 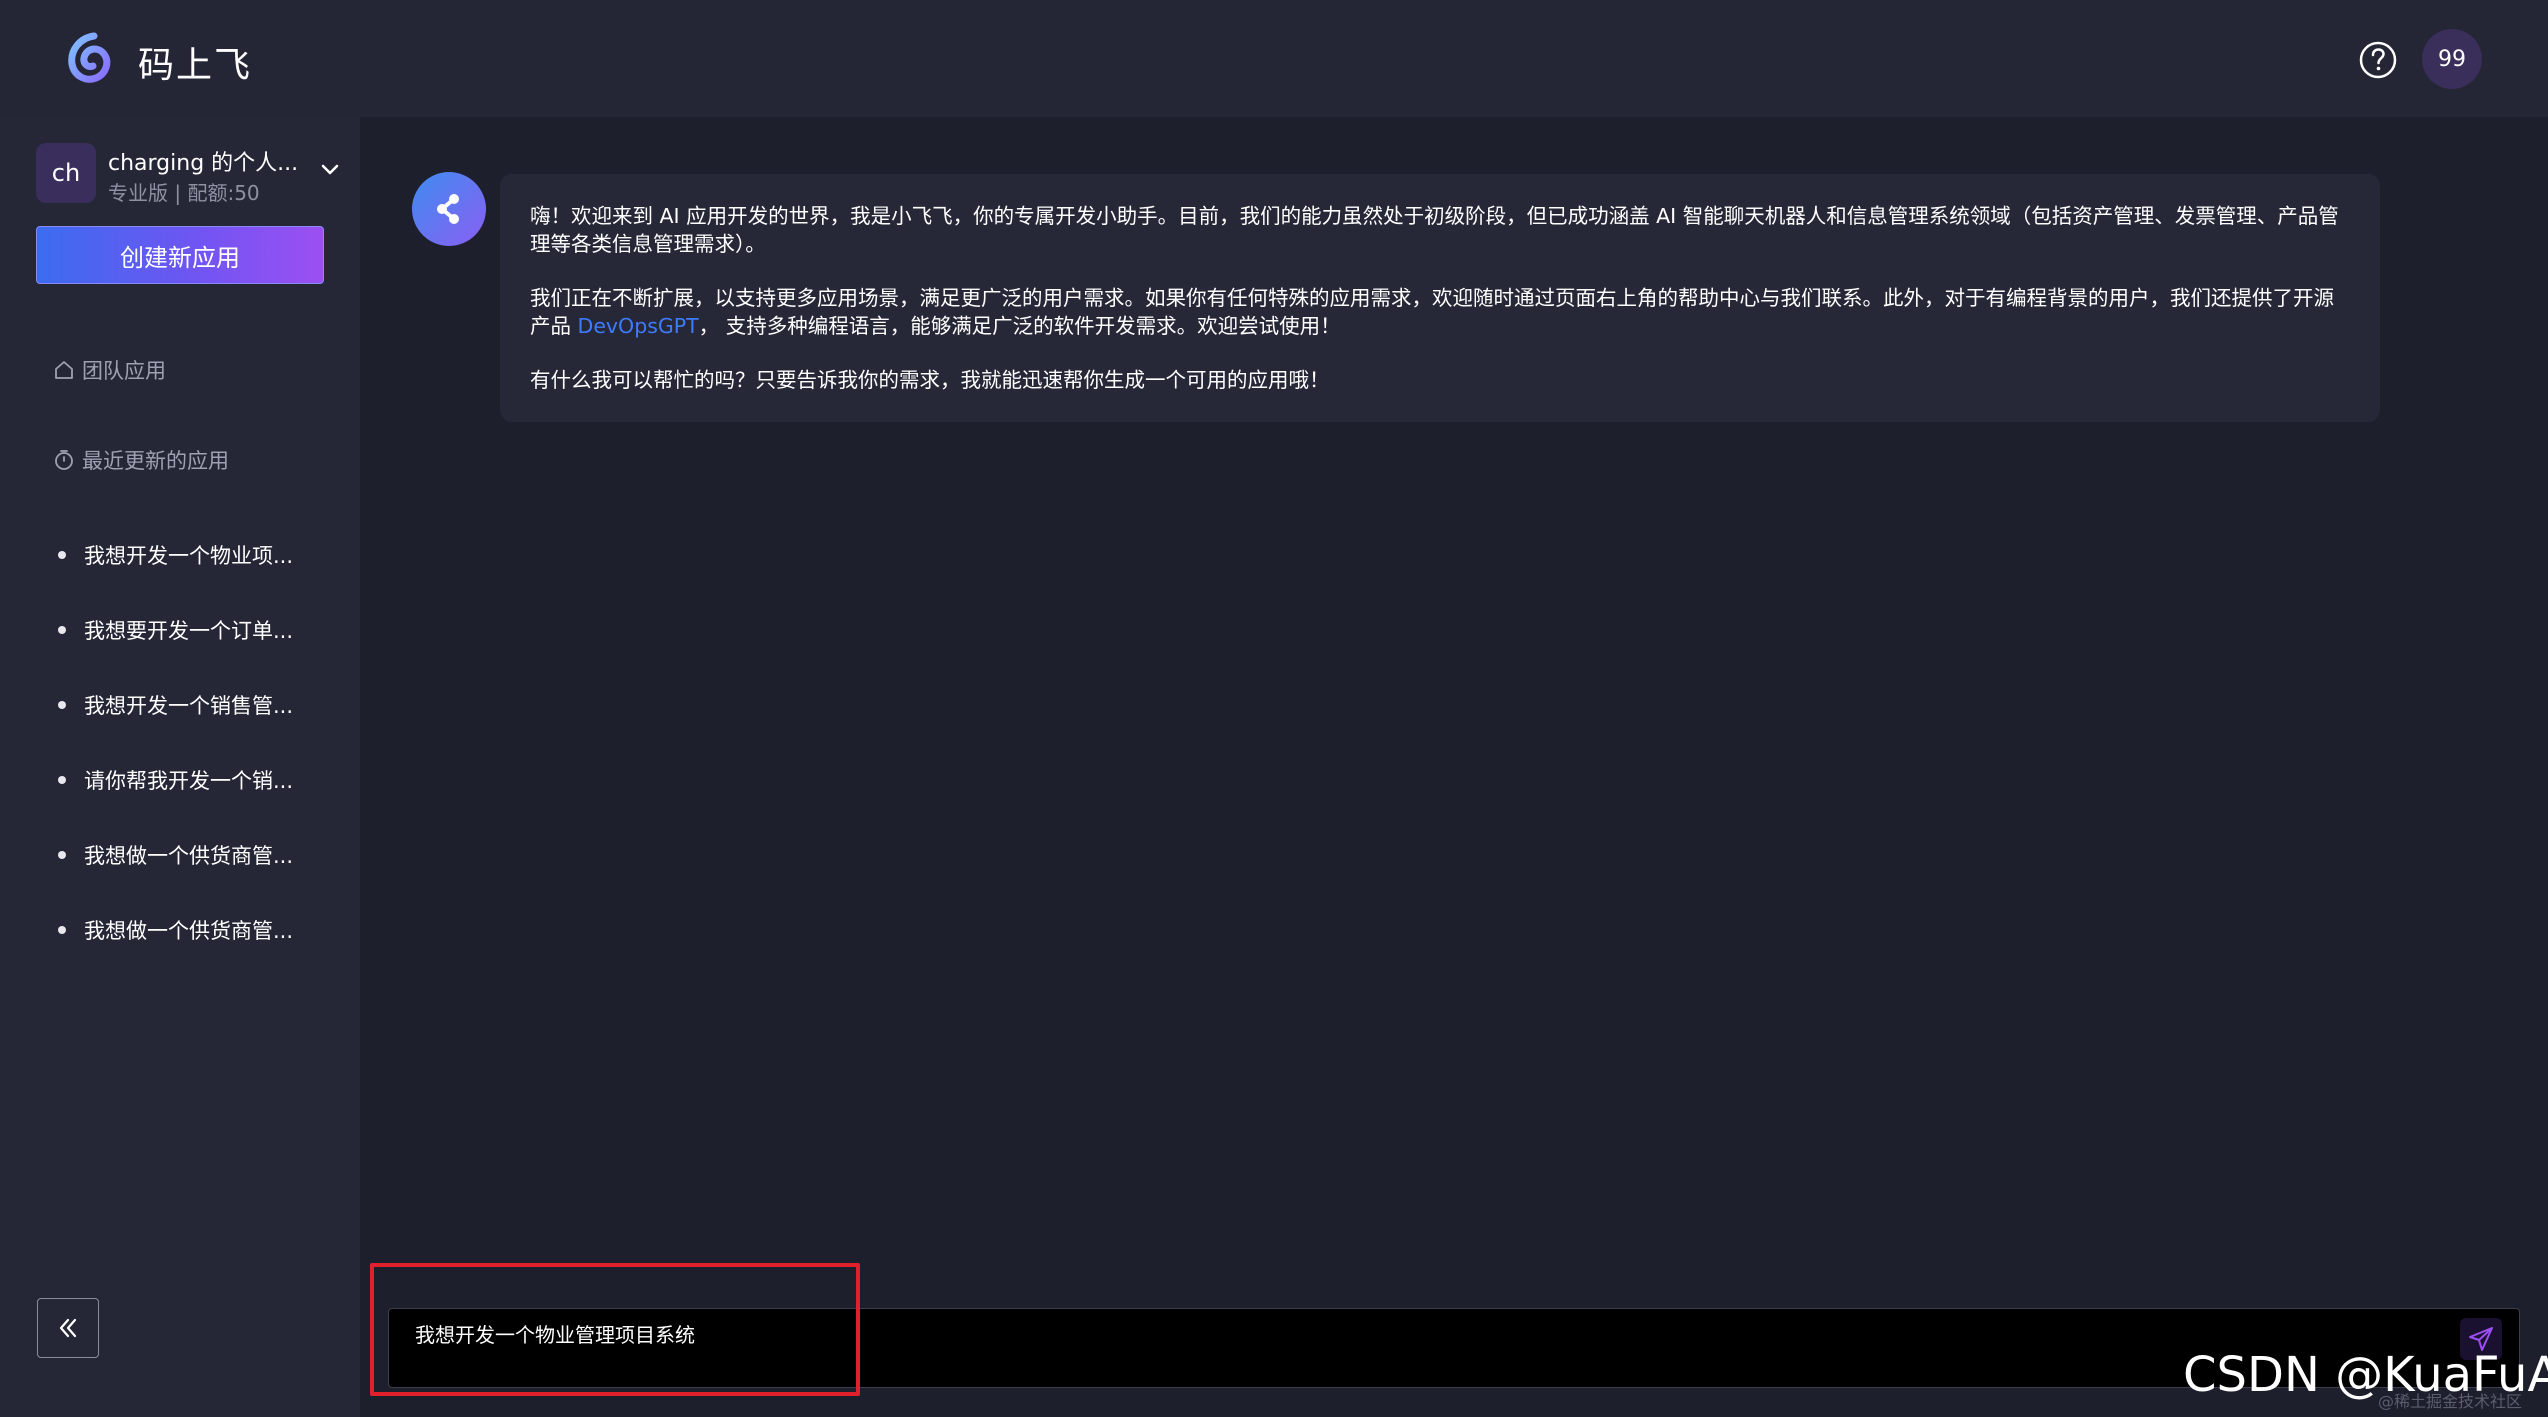 I want to click on bot-avatar, so click(x=449, y=209).